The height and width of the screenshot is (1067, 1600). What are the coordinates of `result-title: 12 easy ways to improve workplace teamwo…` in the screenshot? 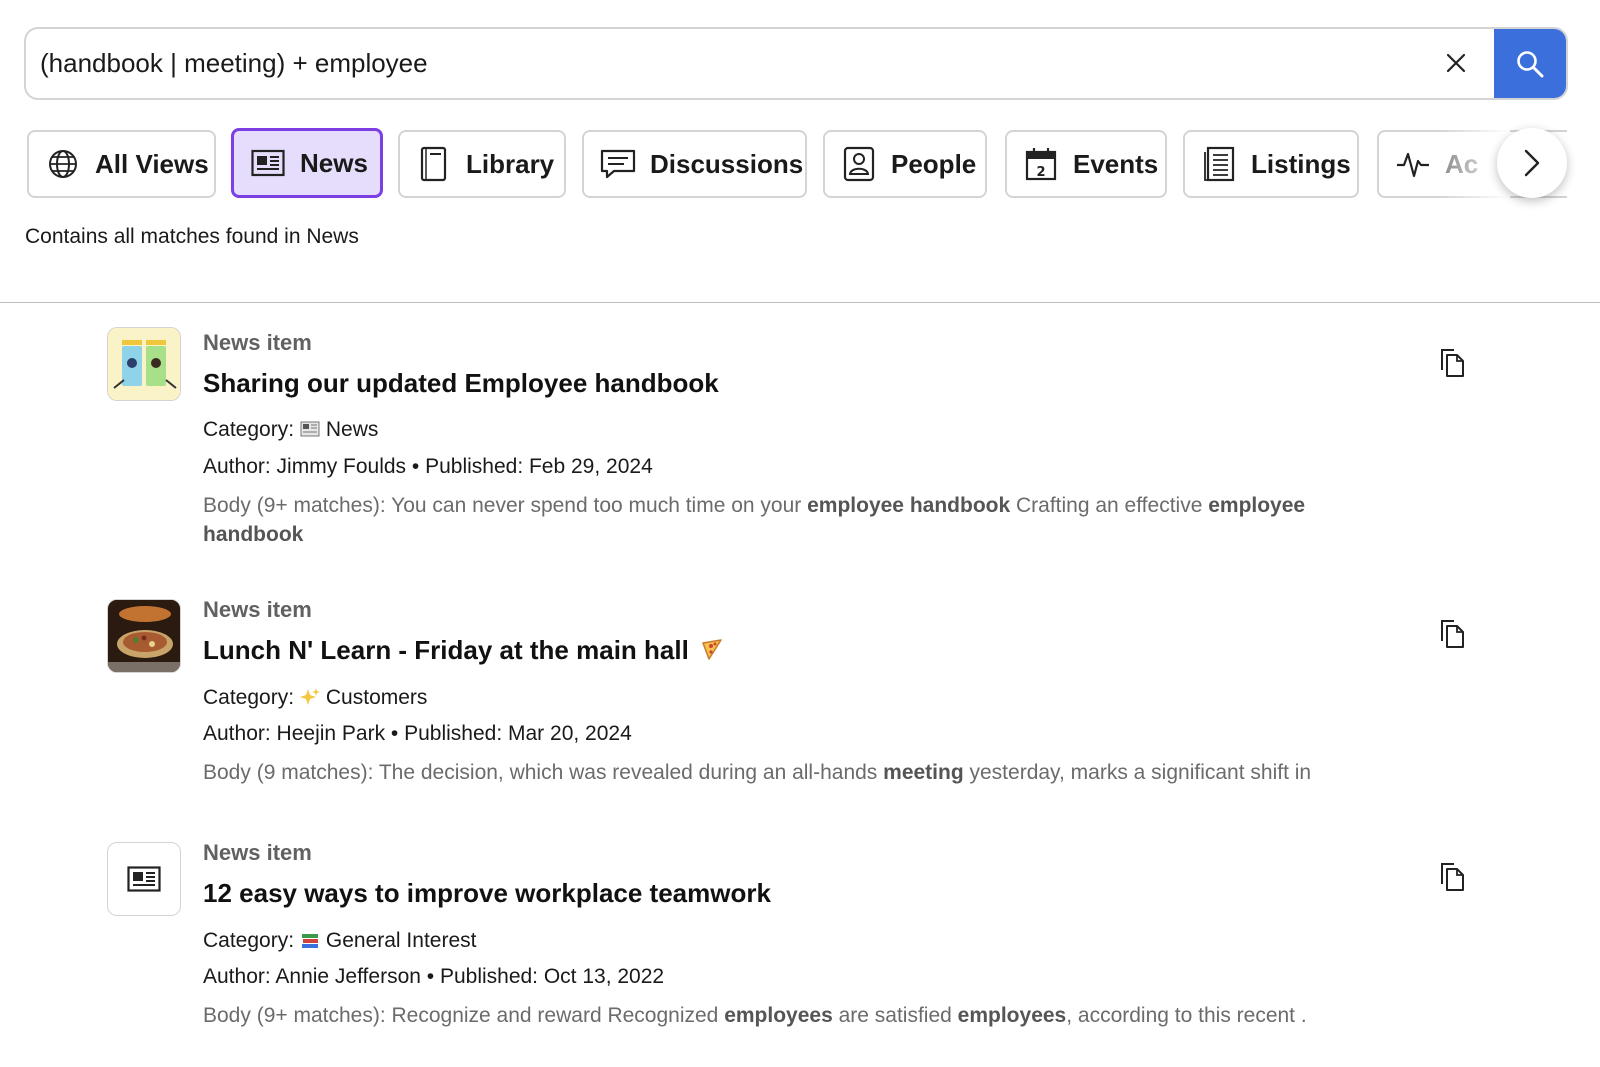 It's located at (487, 893).